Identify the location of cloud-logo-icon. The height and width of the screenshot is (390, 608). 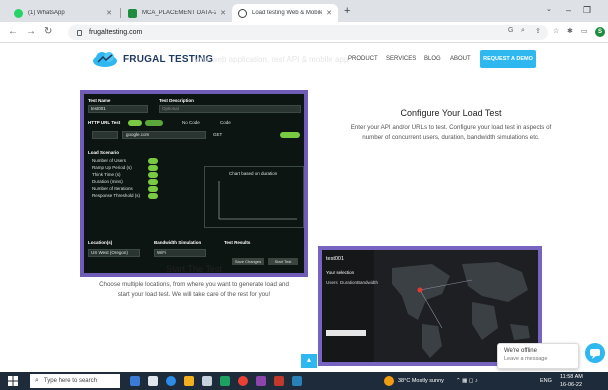
(105, 59).